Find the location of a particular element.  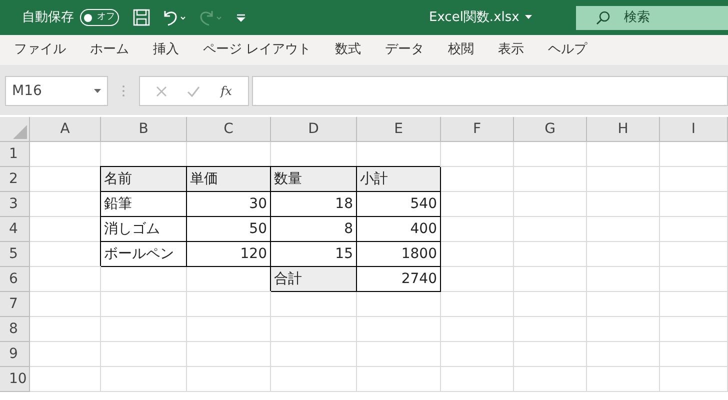

column-header: F is located at coordinates (477, 129).